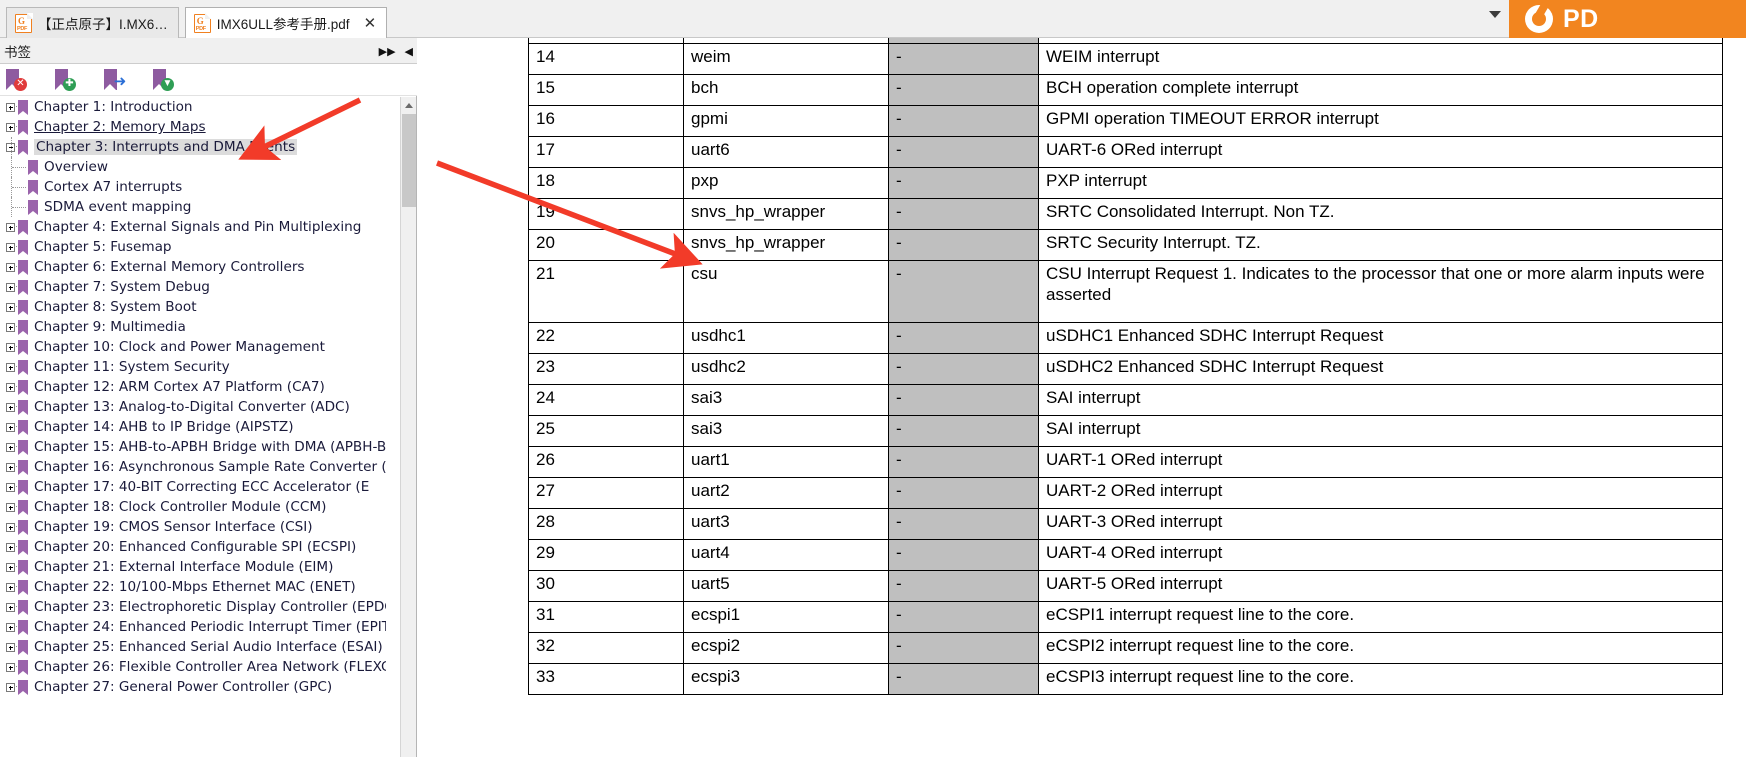  I want to click on close-icon: ✕, so click(370, 23).